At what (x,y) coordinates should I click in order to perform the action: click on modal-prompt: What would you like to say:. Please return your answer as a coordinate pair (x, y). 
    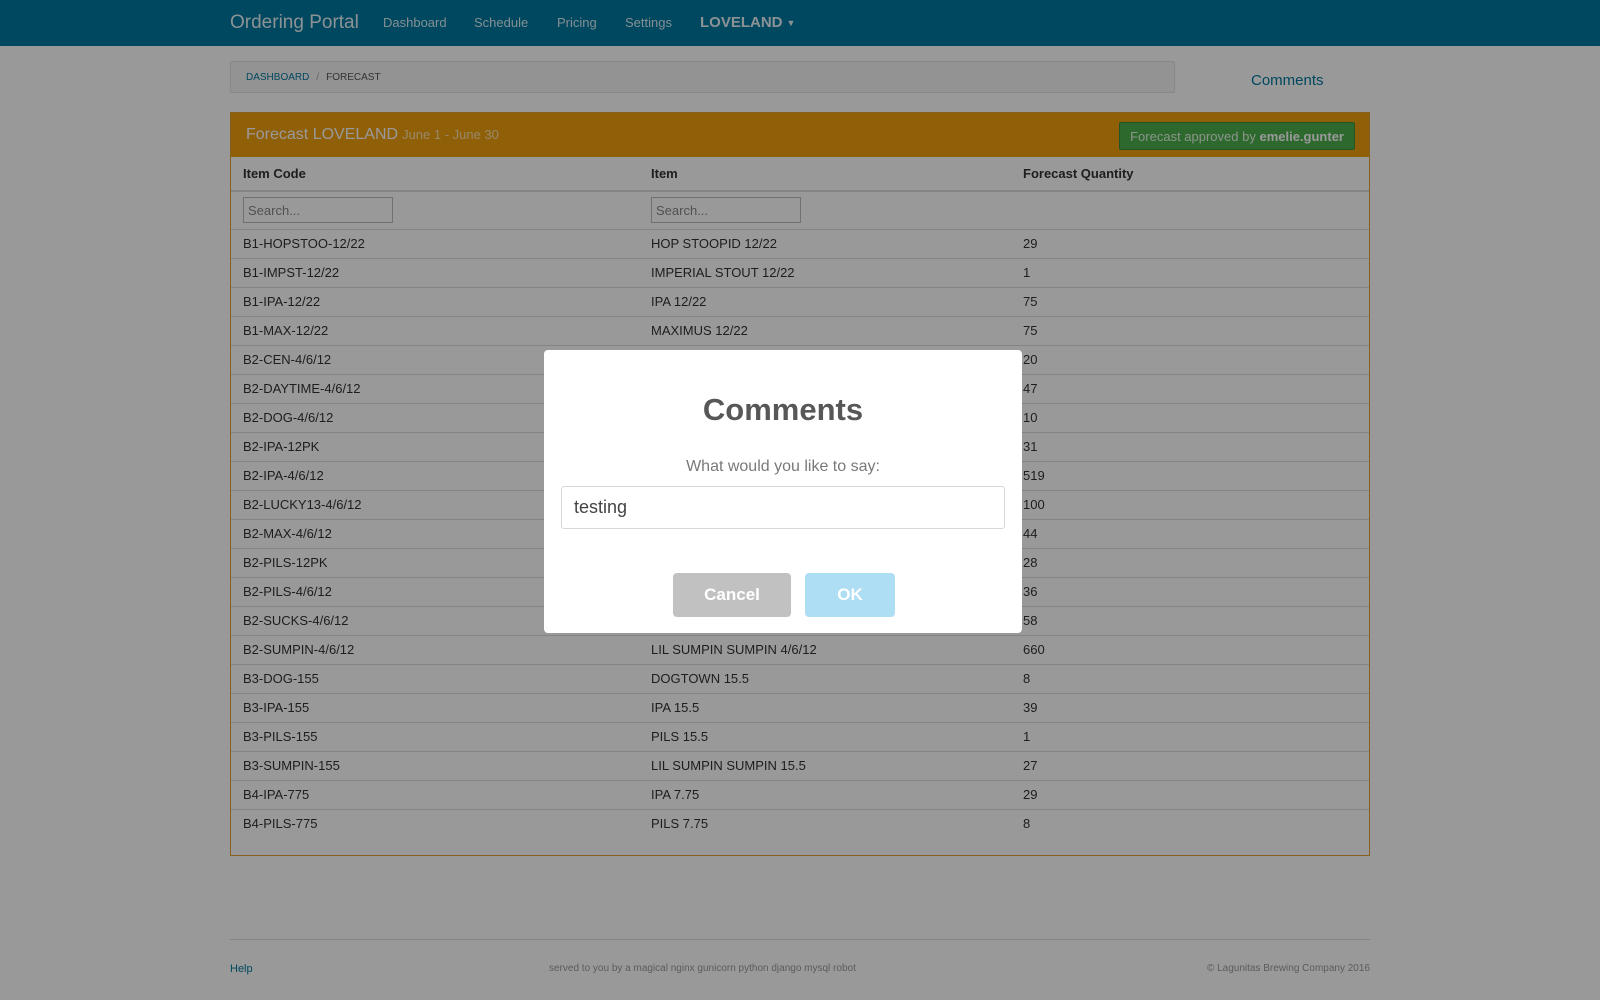
    Looking at the image, I should click on (783, 466).